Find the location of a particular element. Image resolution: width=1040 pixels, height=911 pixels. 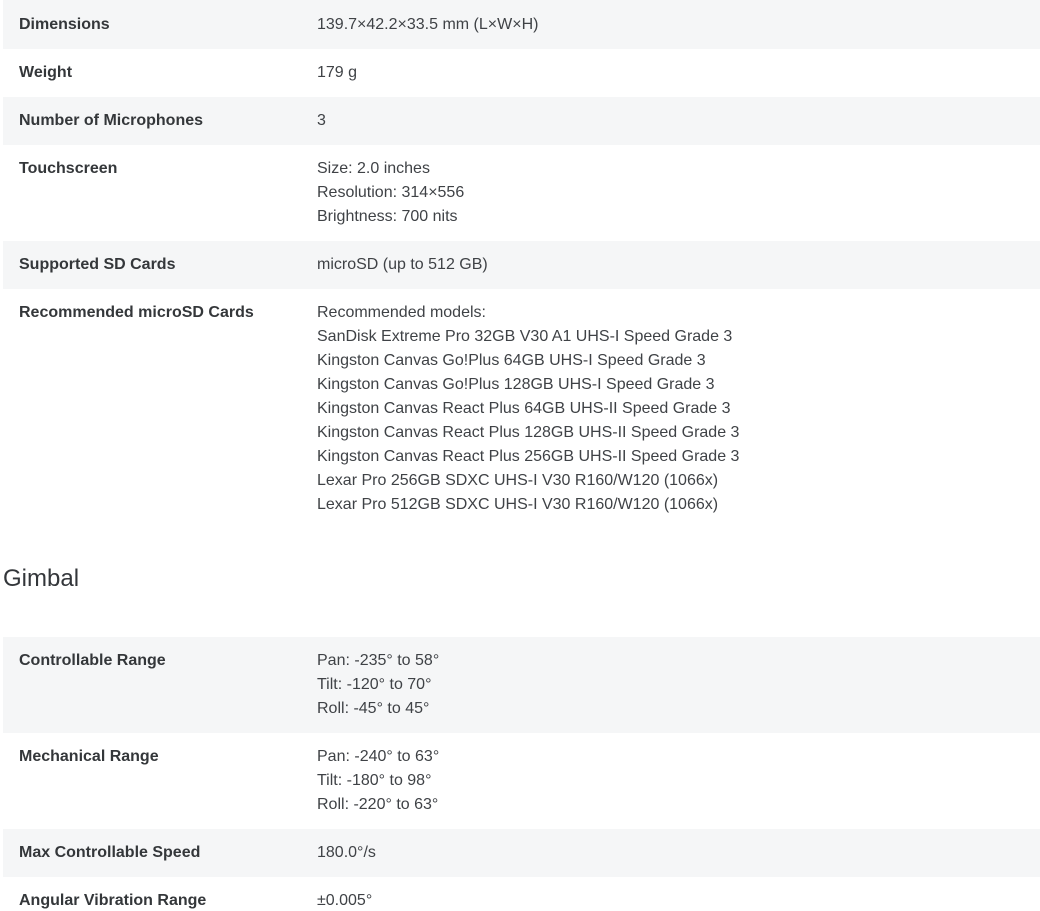

section-heading-gimbal: Gimbal is located at coordinates (41, 578).